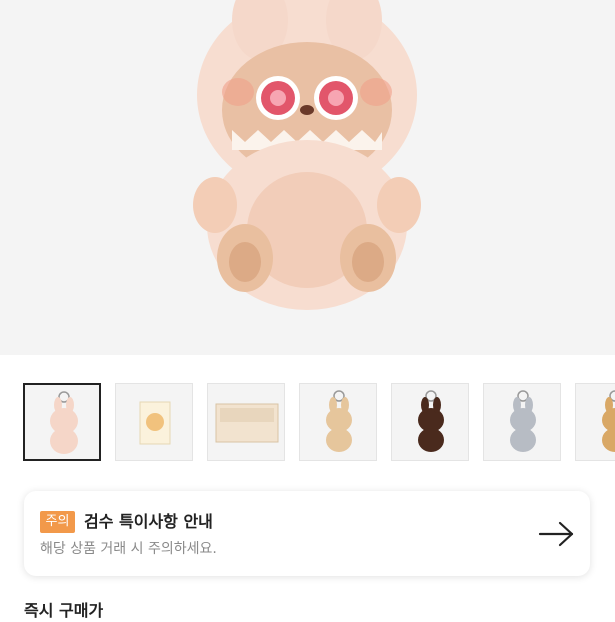  What do you see at coordinates (57, 522) in the screenshot?
I see `caution-badge: 주의` at bounding box center [57, 522].